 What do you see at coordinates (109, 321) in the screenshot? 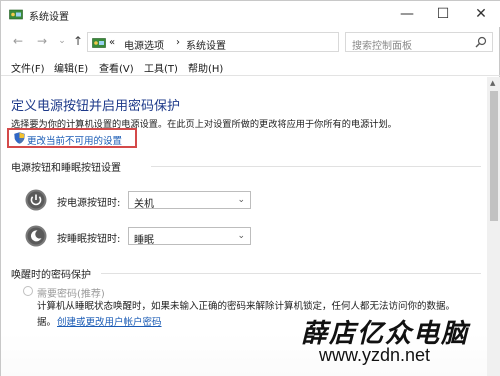
I see `create-change-password-link: 创建或更改用户帐户密码` at bounding box center [109, 321].